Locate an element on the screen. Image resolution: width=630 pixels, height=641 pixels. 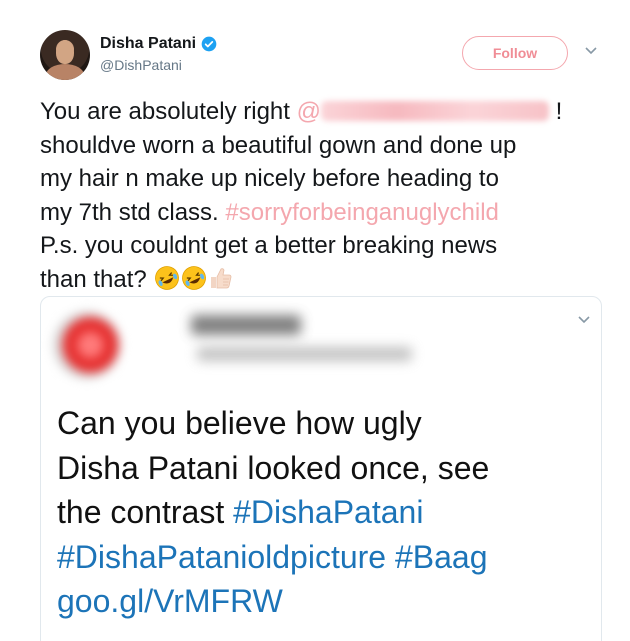
author-name-row: Disha Patani is located at coordinates (158, 44).